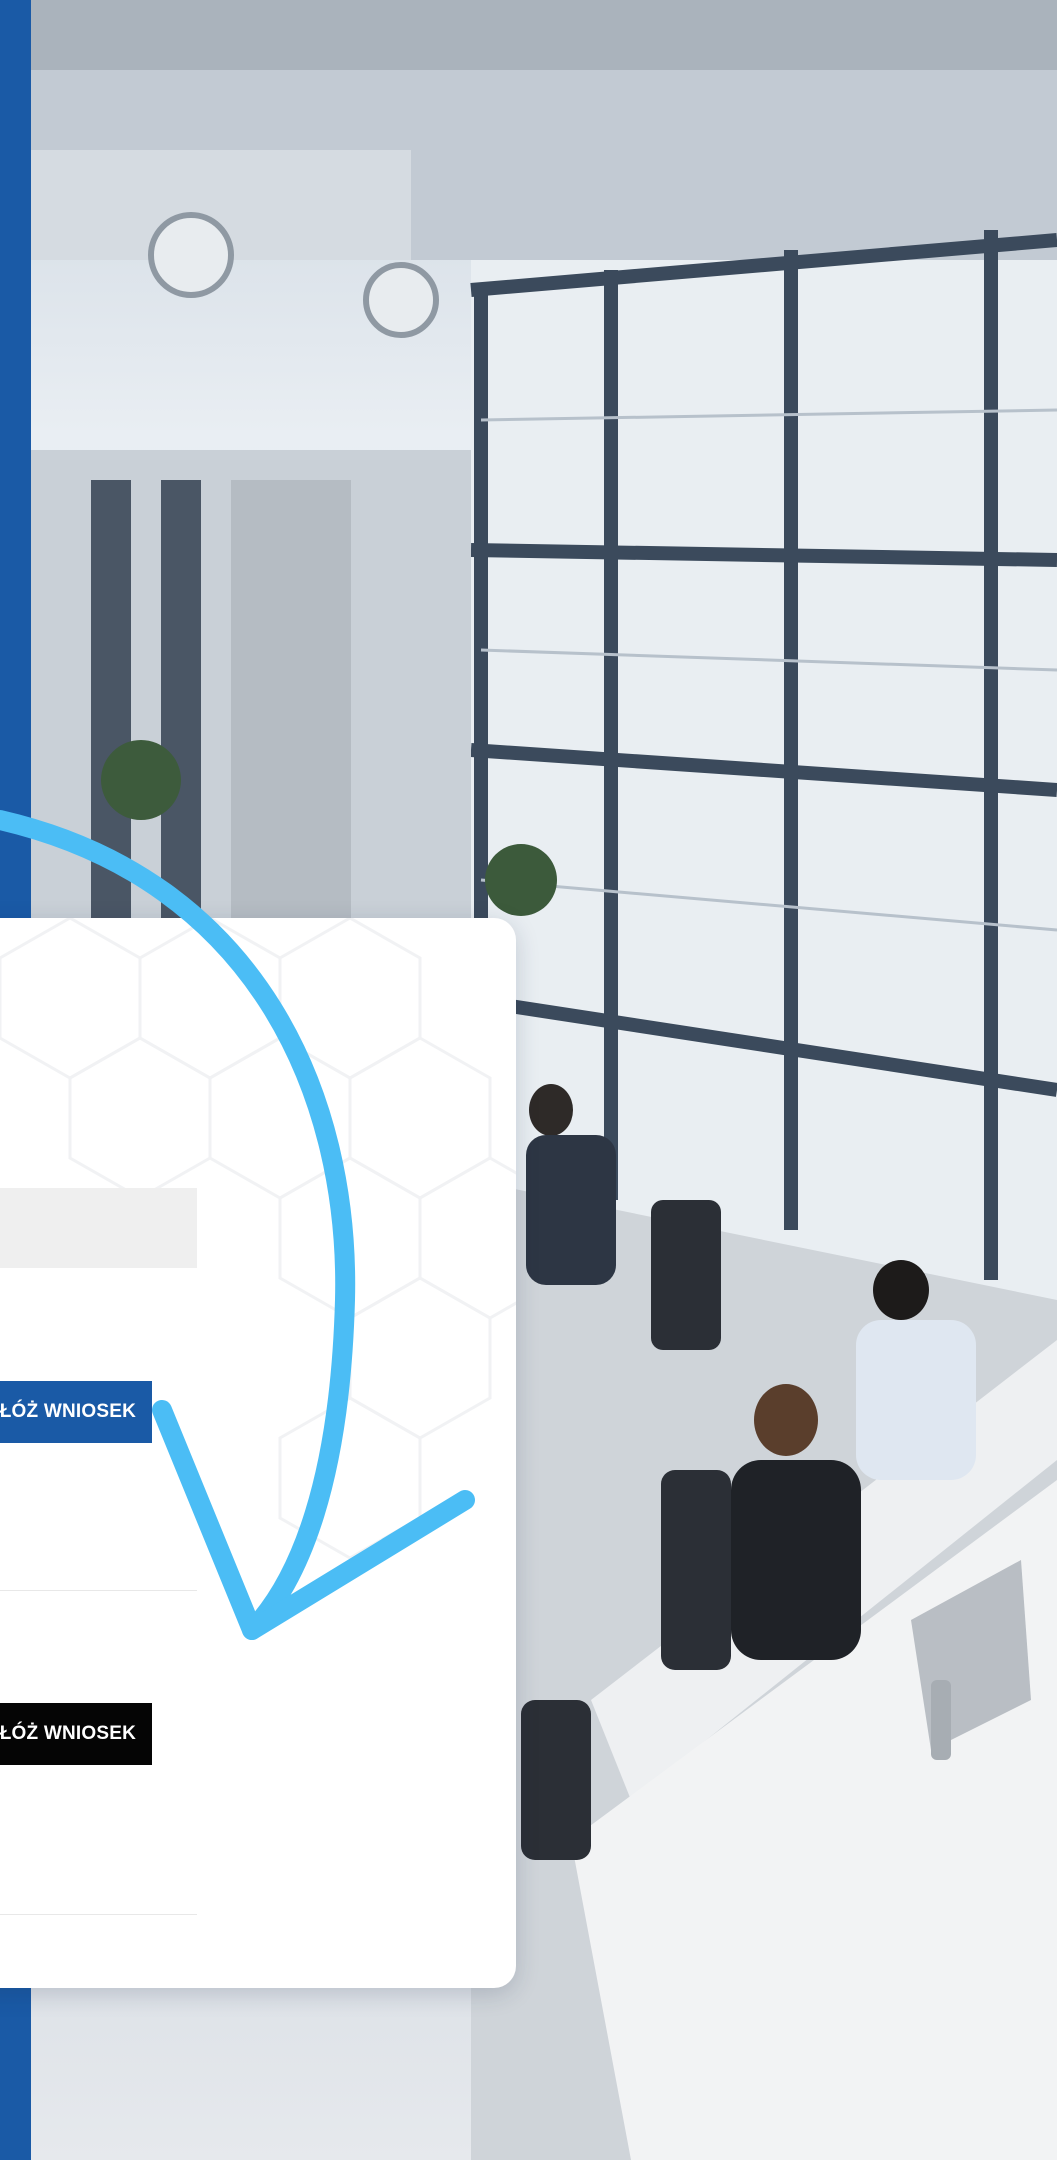 This screenshot has height=2160, width=1057. What do you see at coordinates (98, 1228) in the screenshot?
I see `text-input-field` at bounding box center [98, 1228].